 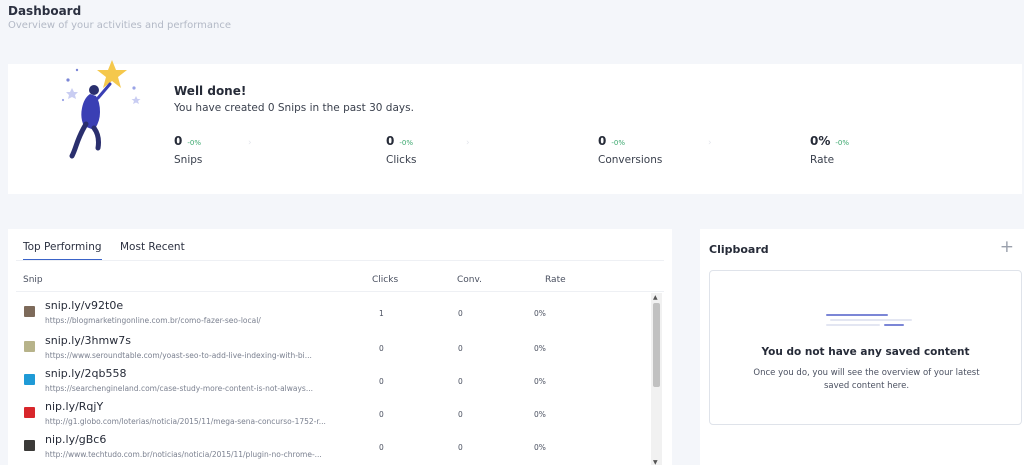 What do you see at coordinates (45, 11) in the screenshot?
I see `page-title: Dashboard` at bounding box center [45, 11].